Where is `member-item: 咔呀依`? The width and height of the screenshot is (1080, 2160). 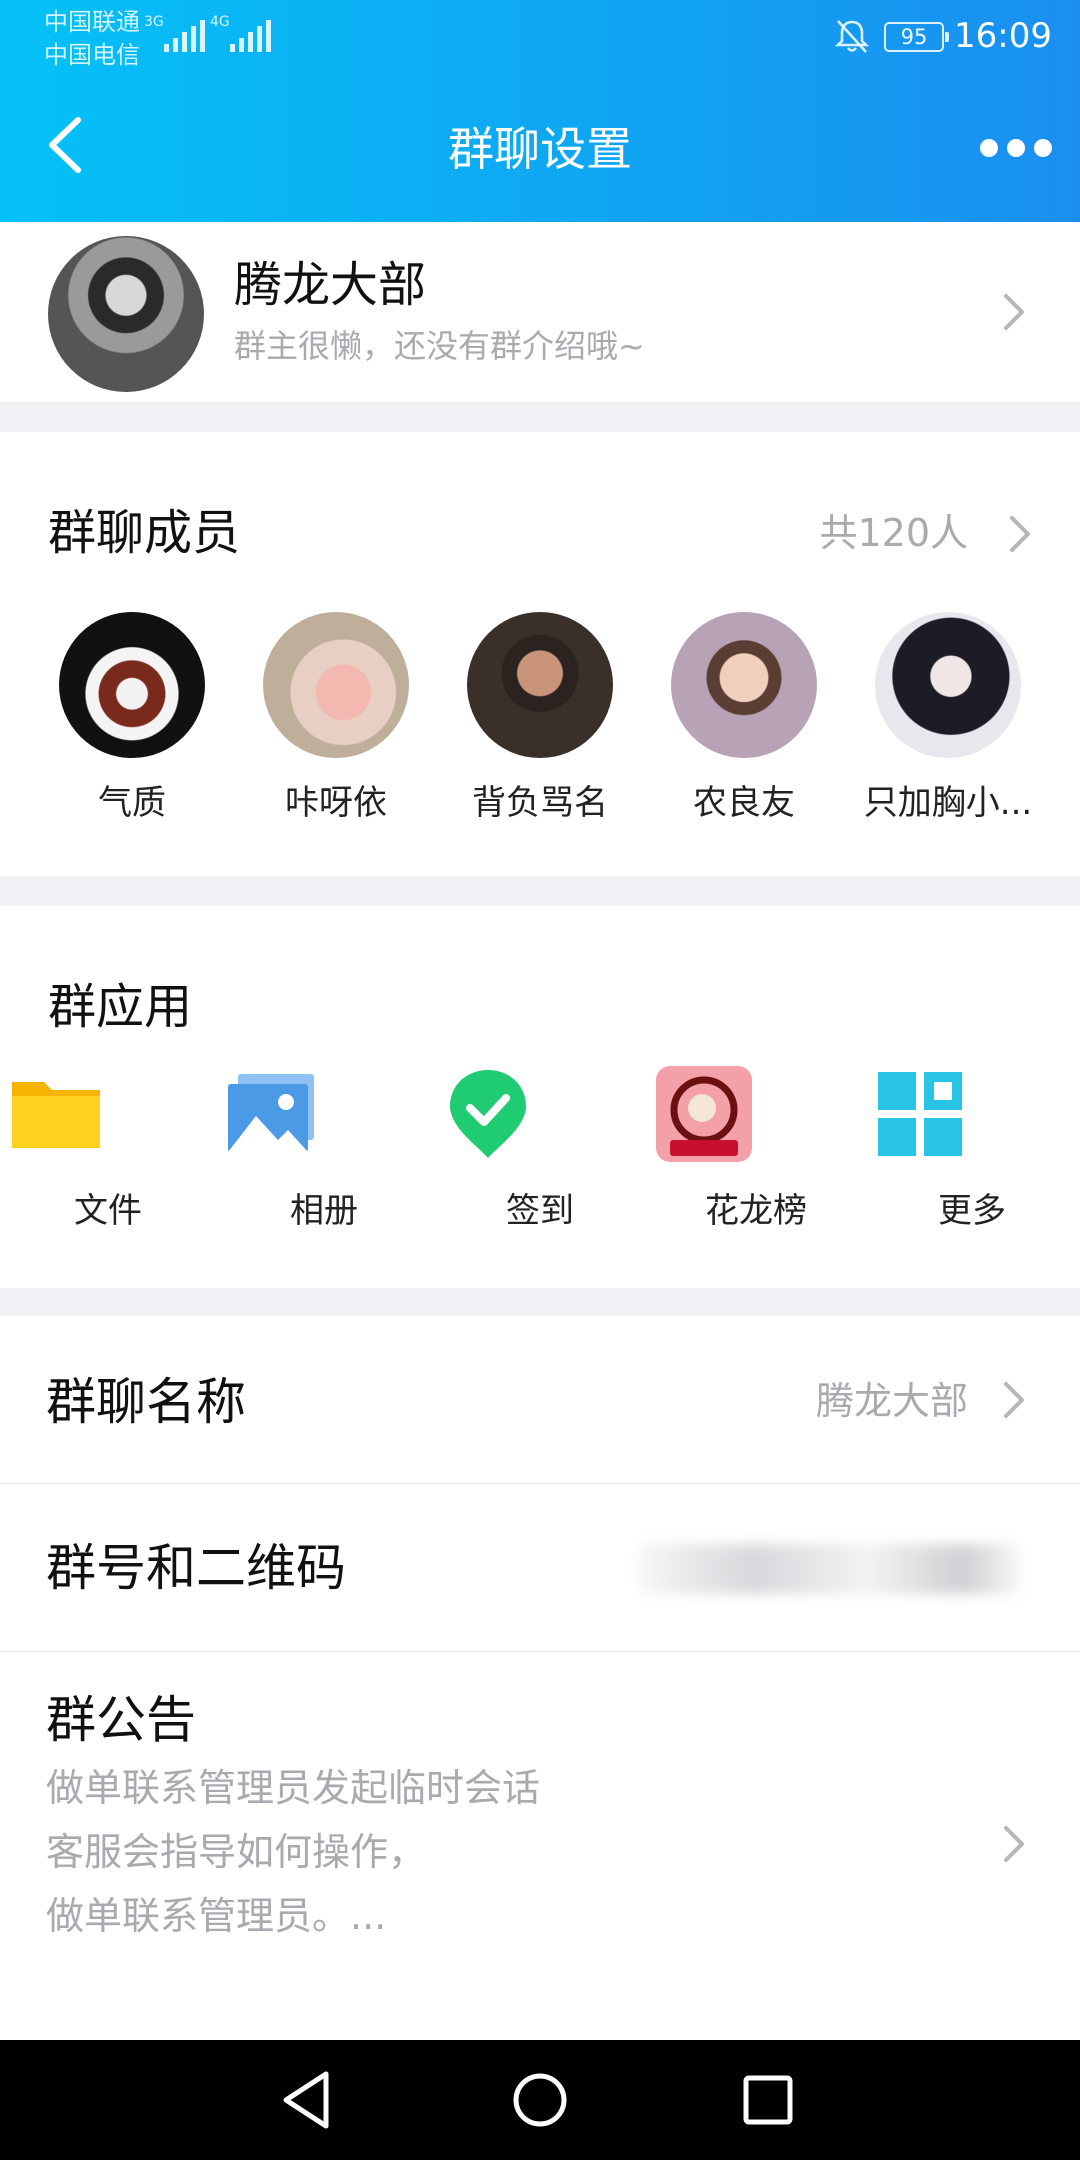
member-item: 咔呀依 is located at coordinates (336, 719).